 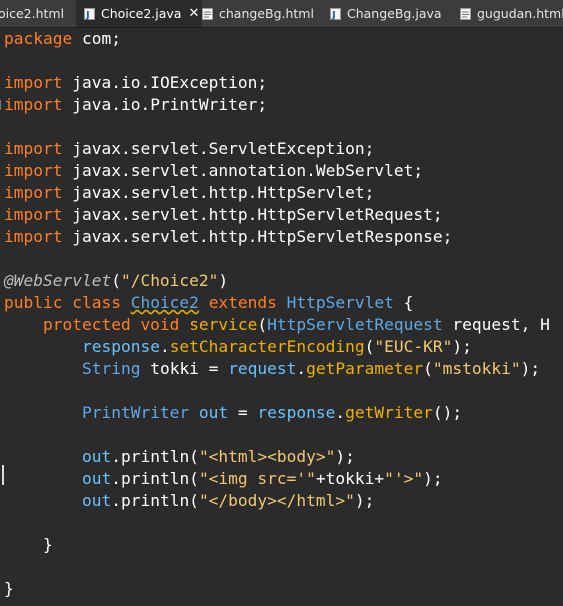 I want to click on tab-changebg-java: J ChangeBg.java, so click(x=386, y=13).